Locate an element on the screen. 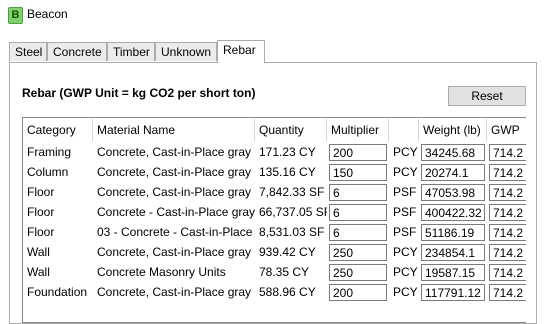 This screenshot has height=324, width=546. material-name-cell: 03 - Concrete - Cast-in-Place is located at coordinates (175, 232).